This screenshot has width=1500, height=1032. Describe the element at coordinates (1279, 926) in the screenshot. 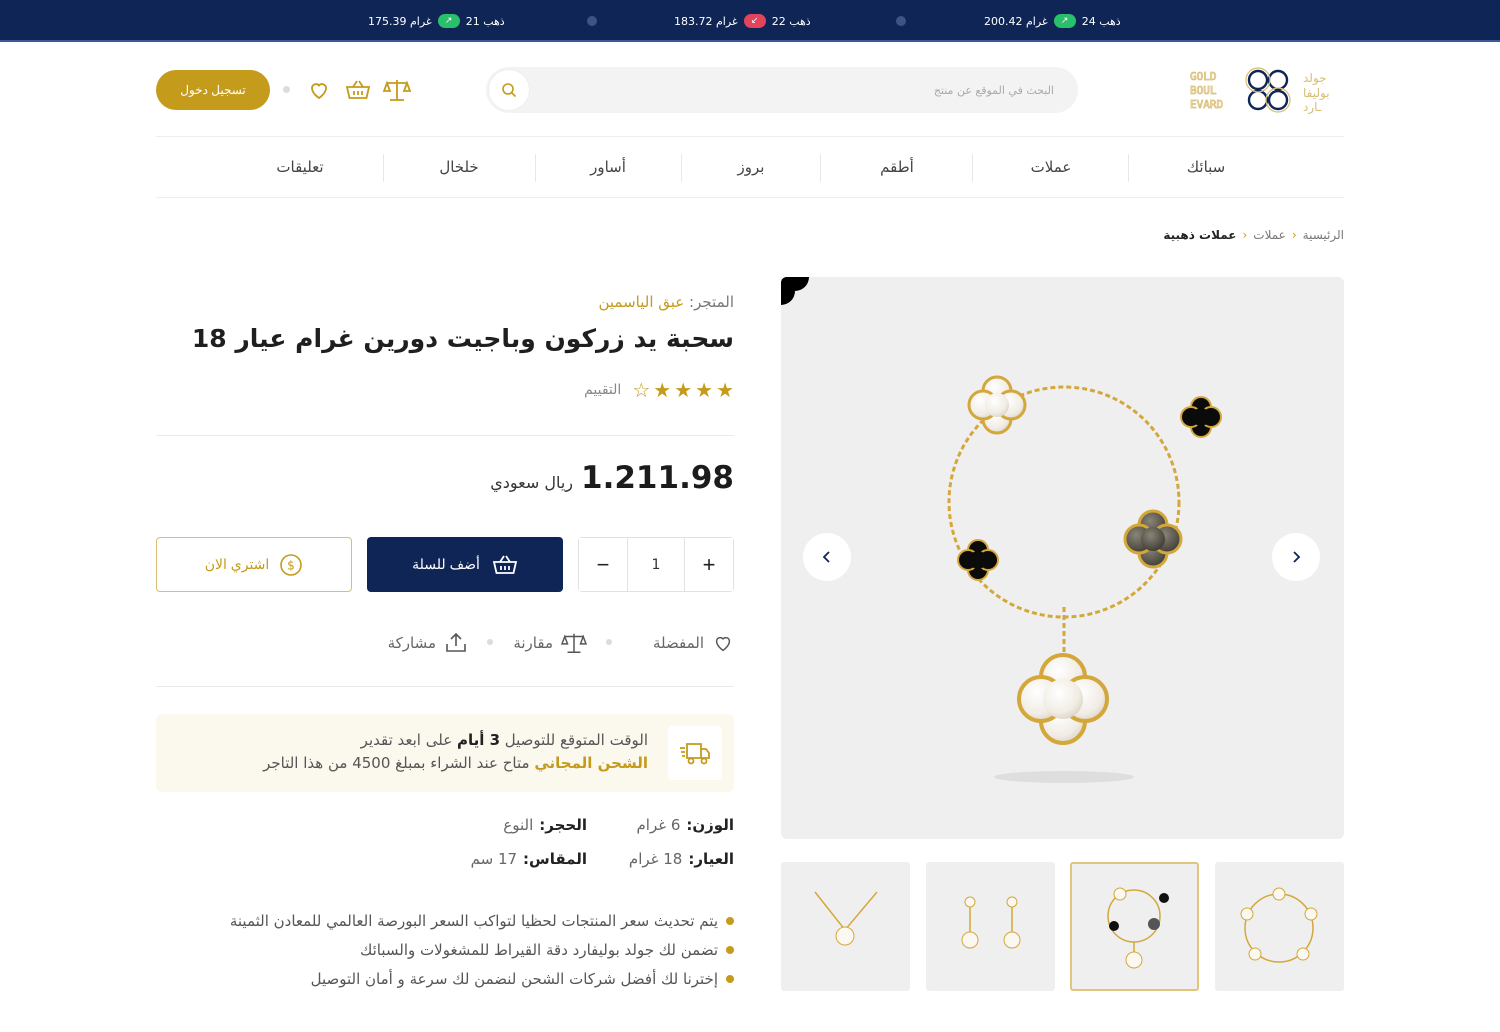

I see `thumbnail-bracelet-white` at that location.